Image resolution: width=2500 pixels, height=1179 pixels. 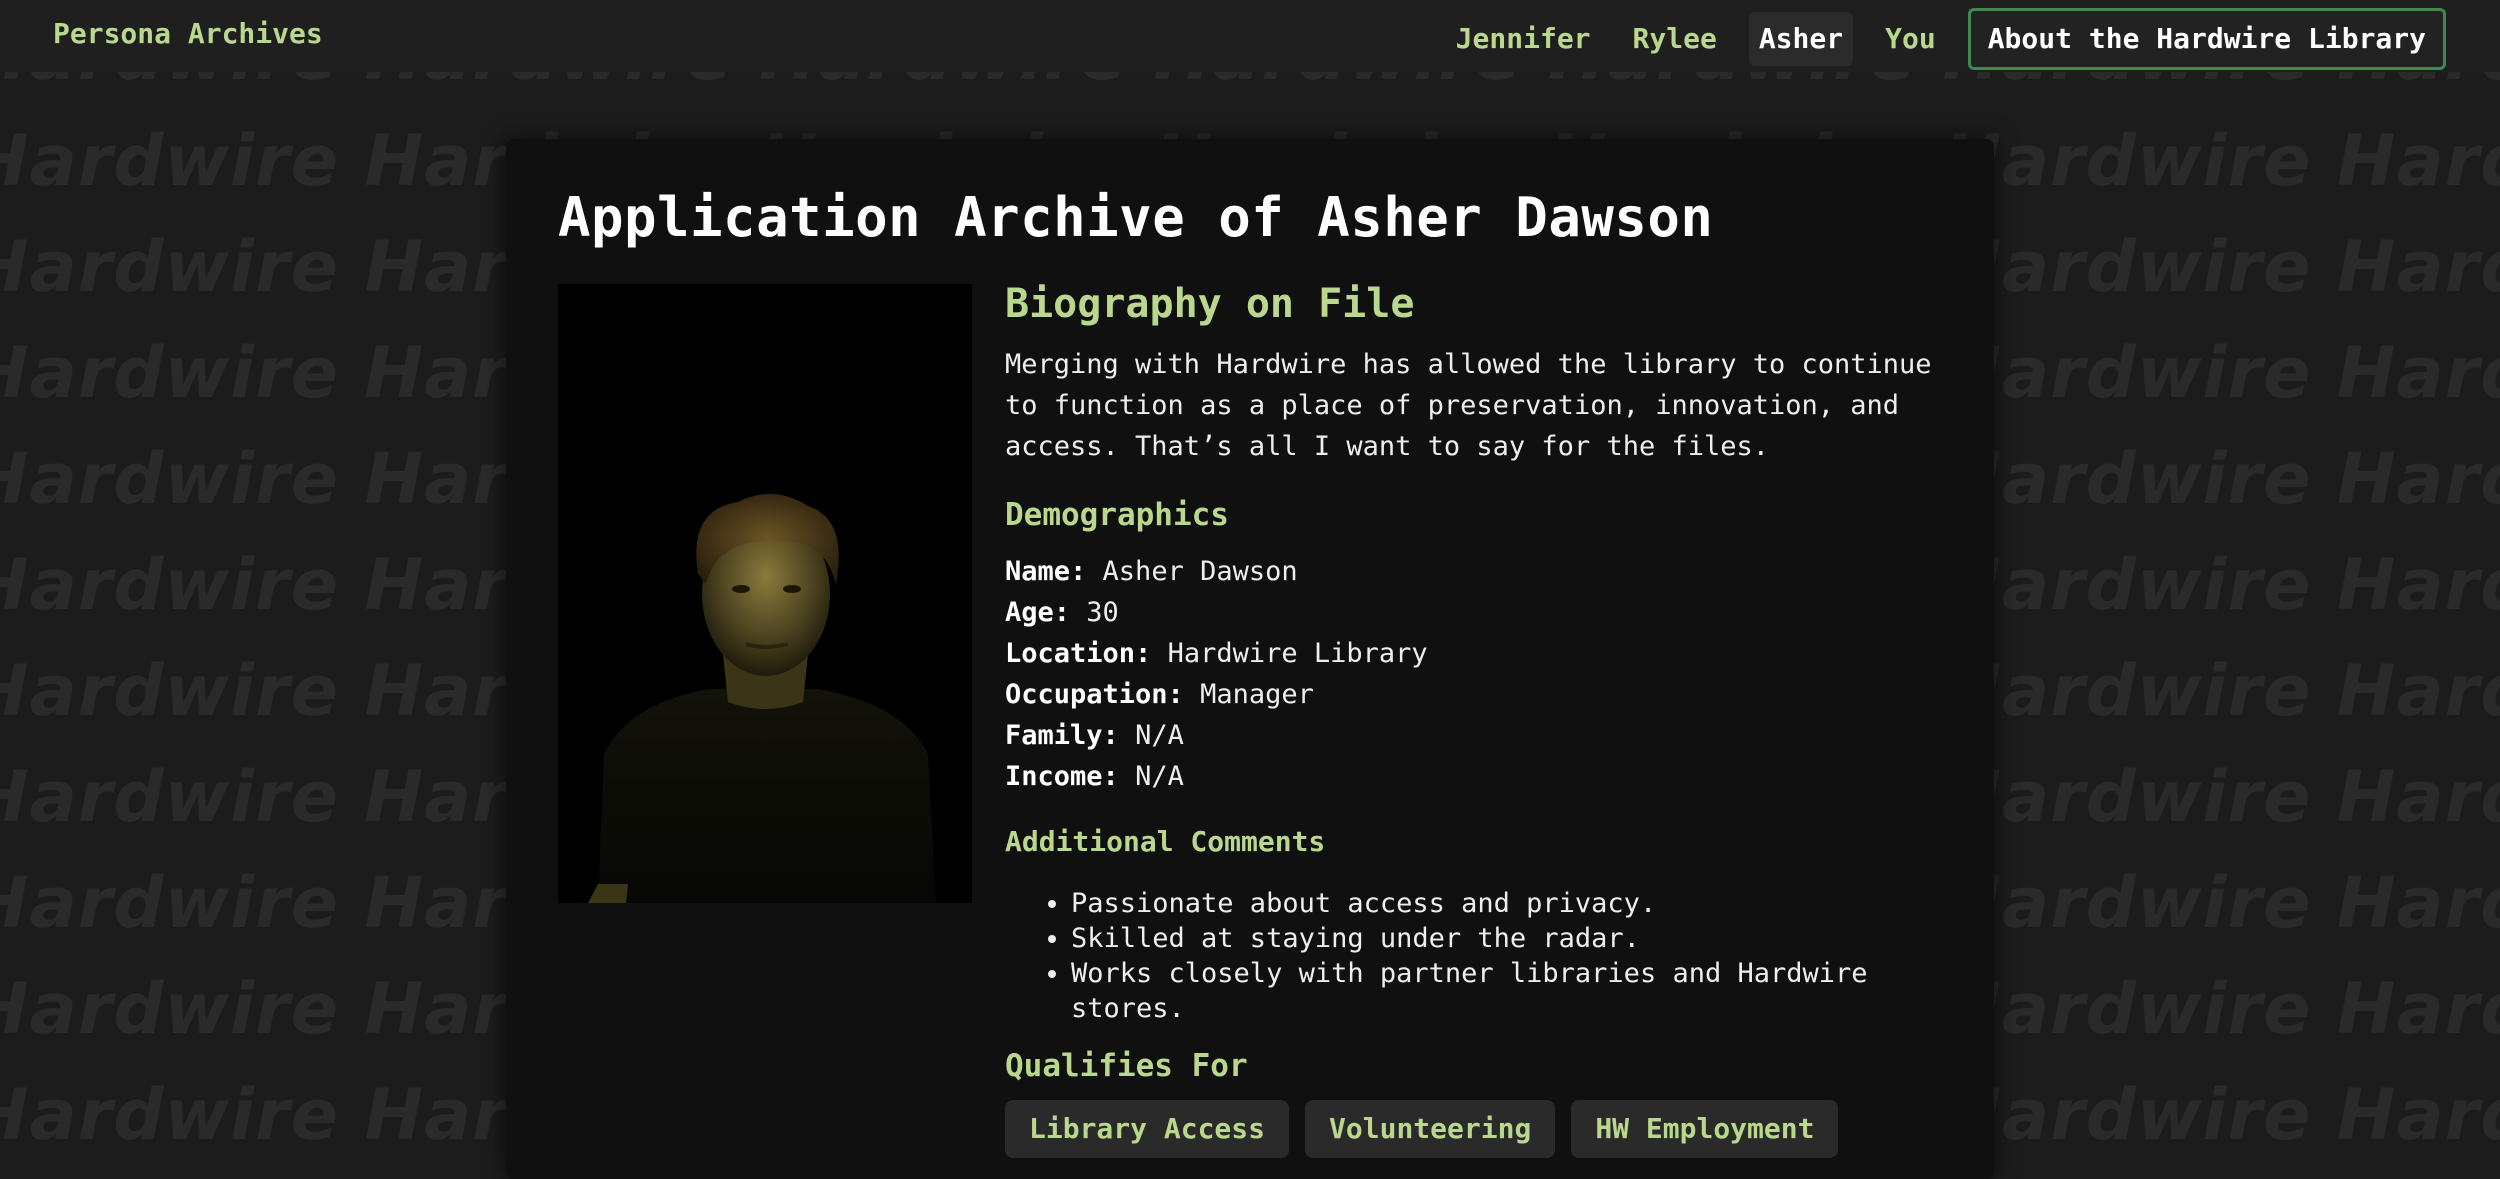 I want to click on portrait-image, so click(x=765, y=593).